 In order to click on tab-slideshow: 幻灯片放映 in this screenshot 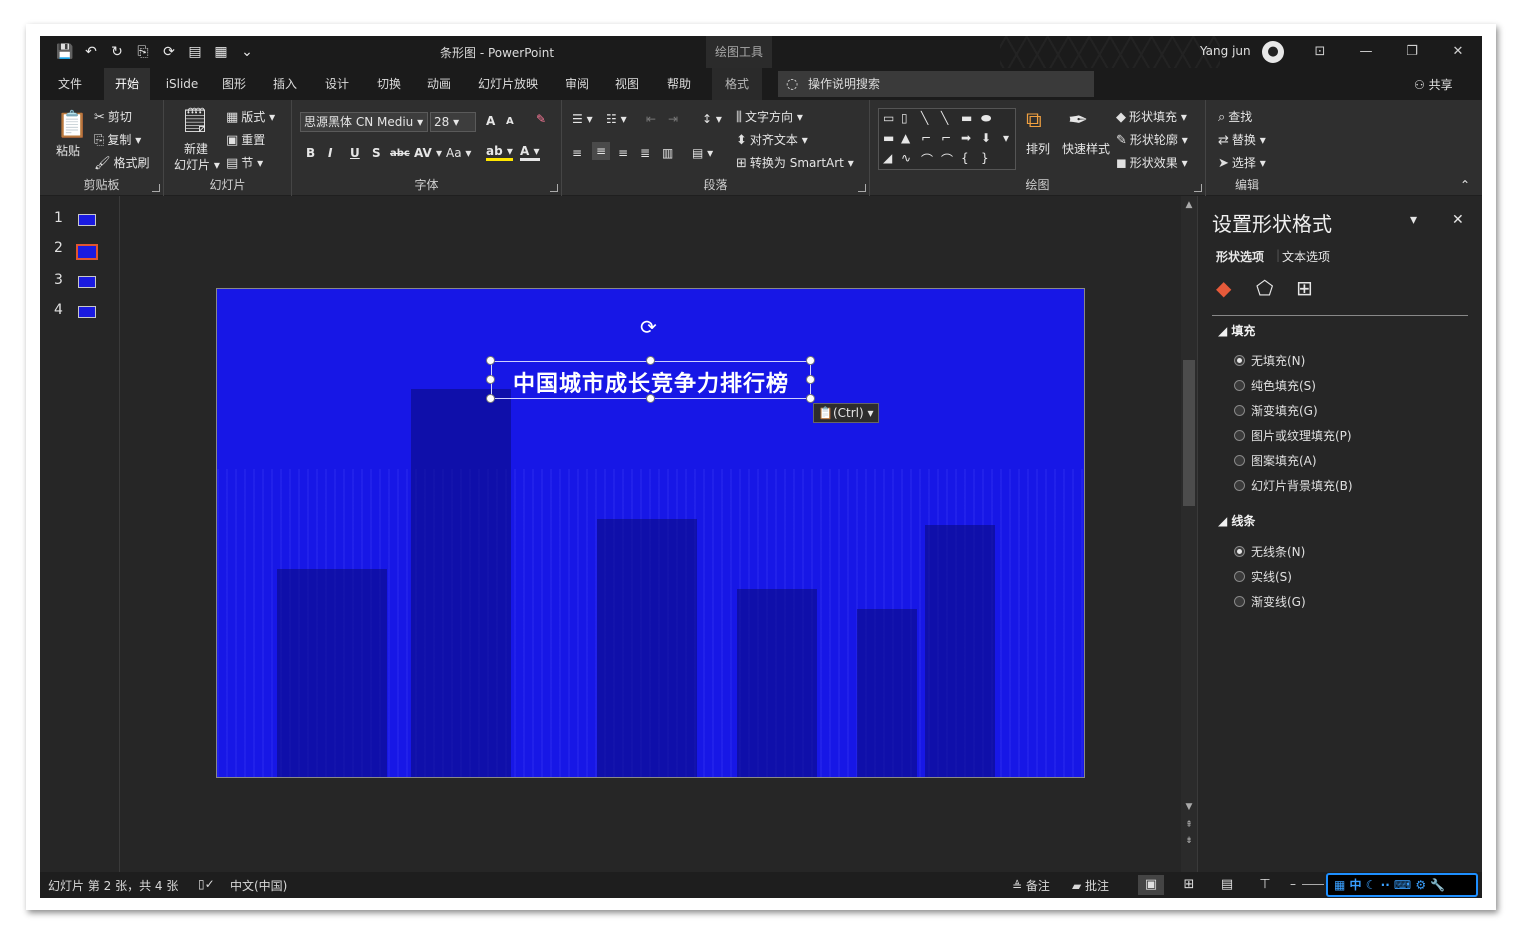, I will do `click(508, 84)`.